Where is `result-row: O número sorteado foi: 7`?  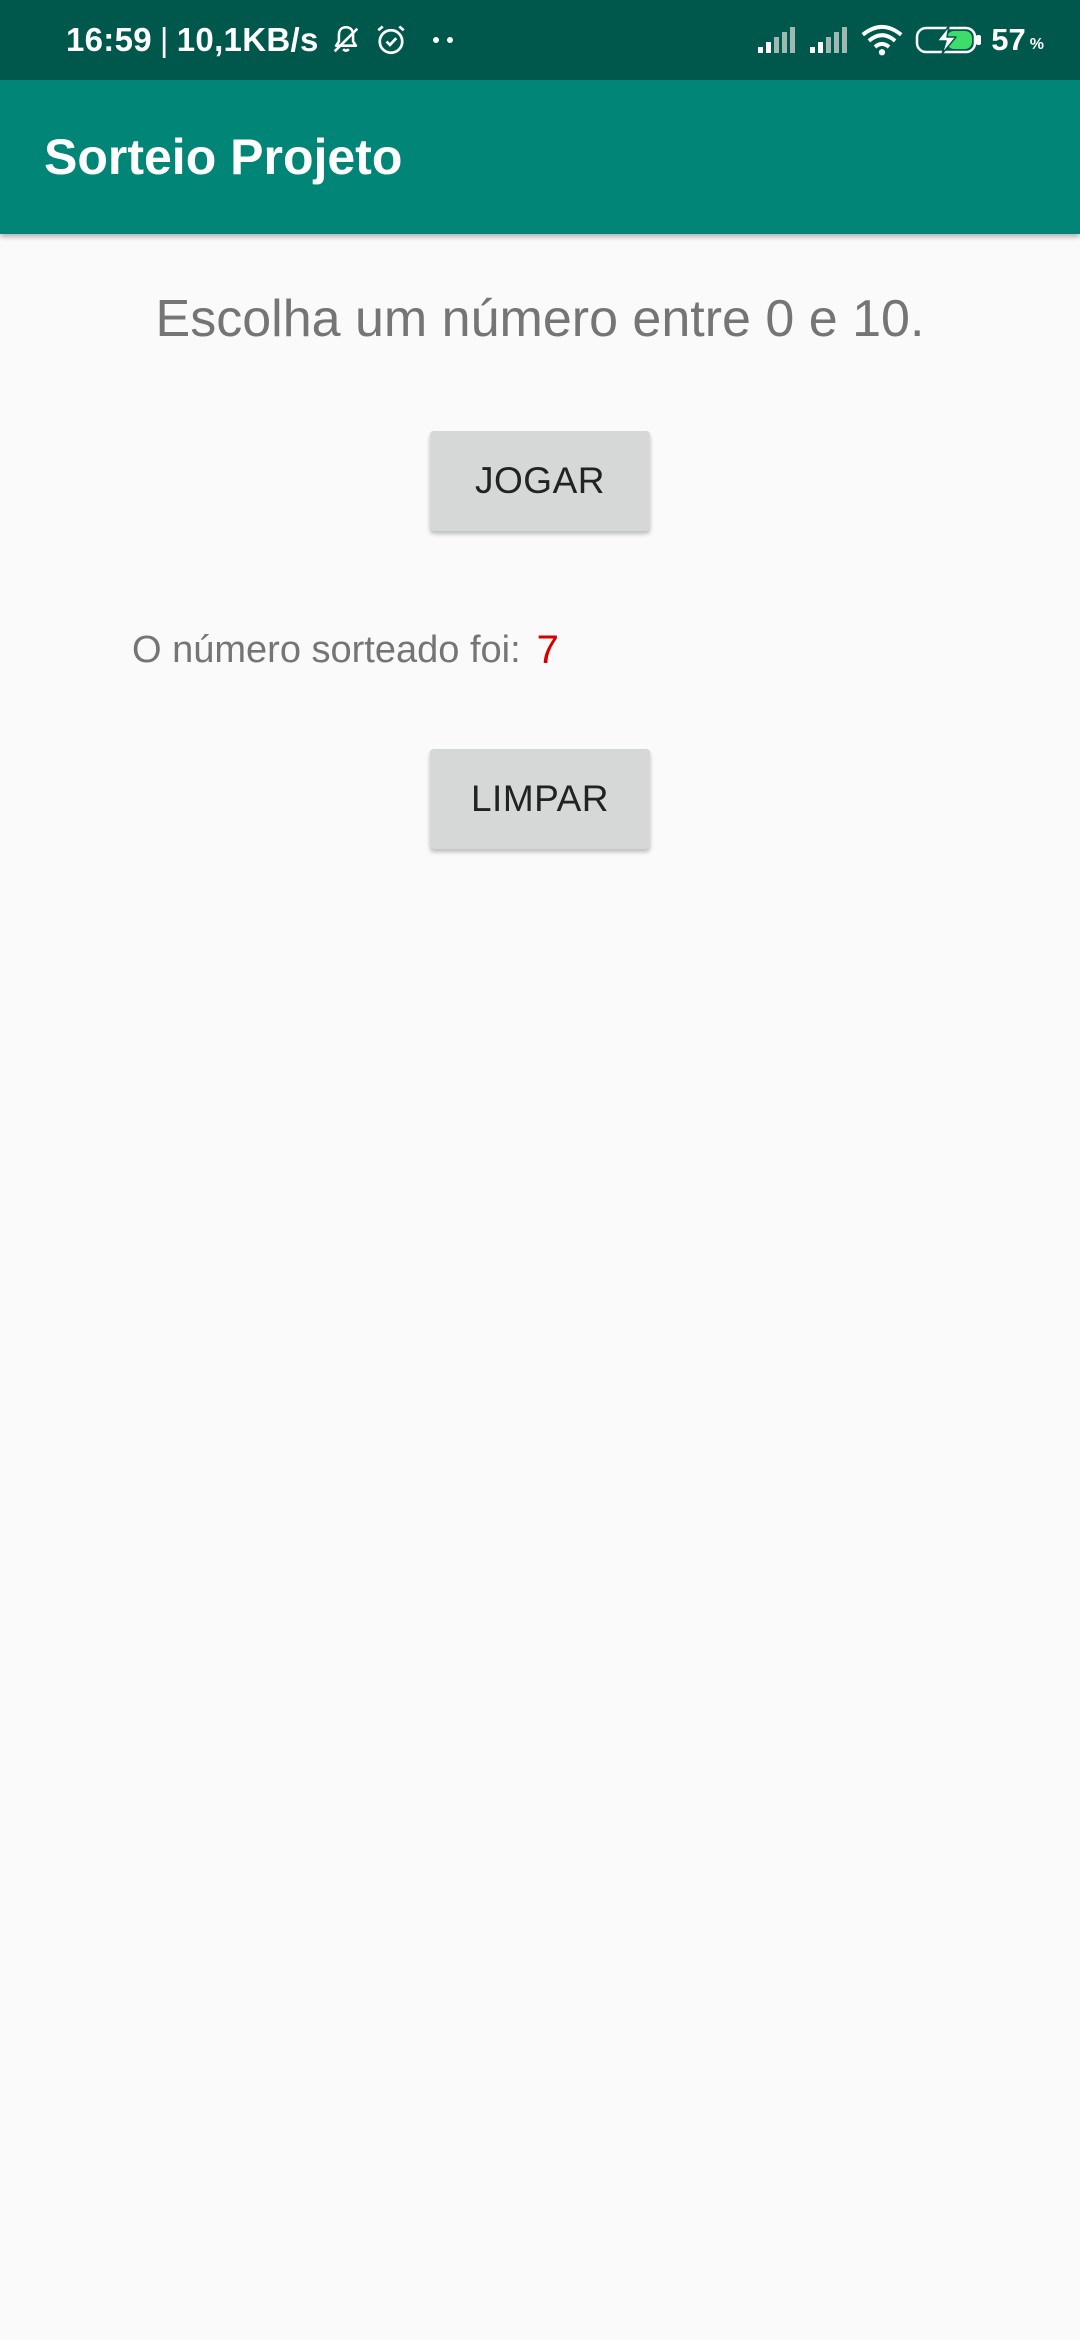
result-row: O número sorteado foi: 7 is located at coordinates (345, 650).